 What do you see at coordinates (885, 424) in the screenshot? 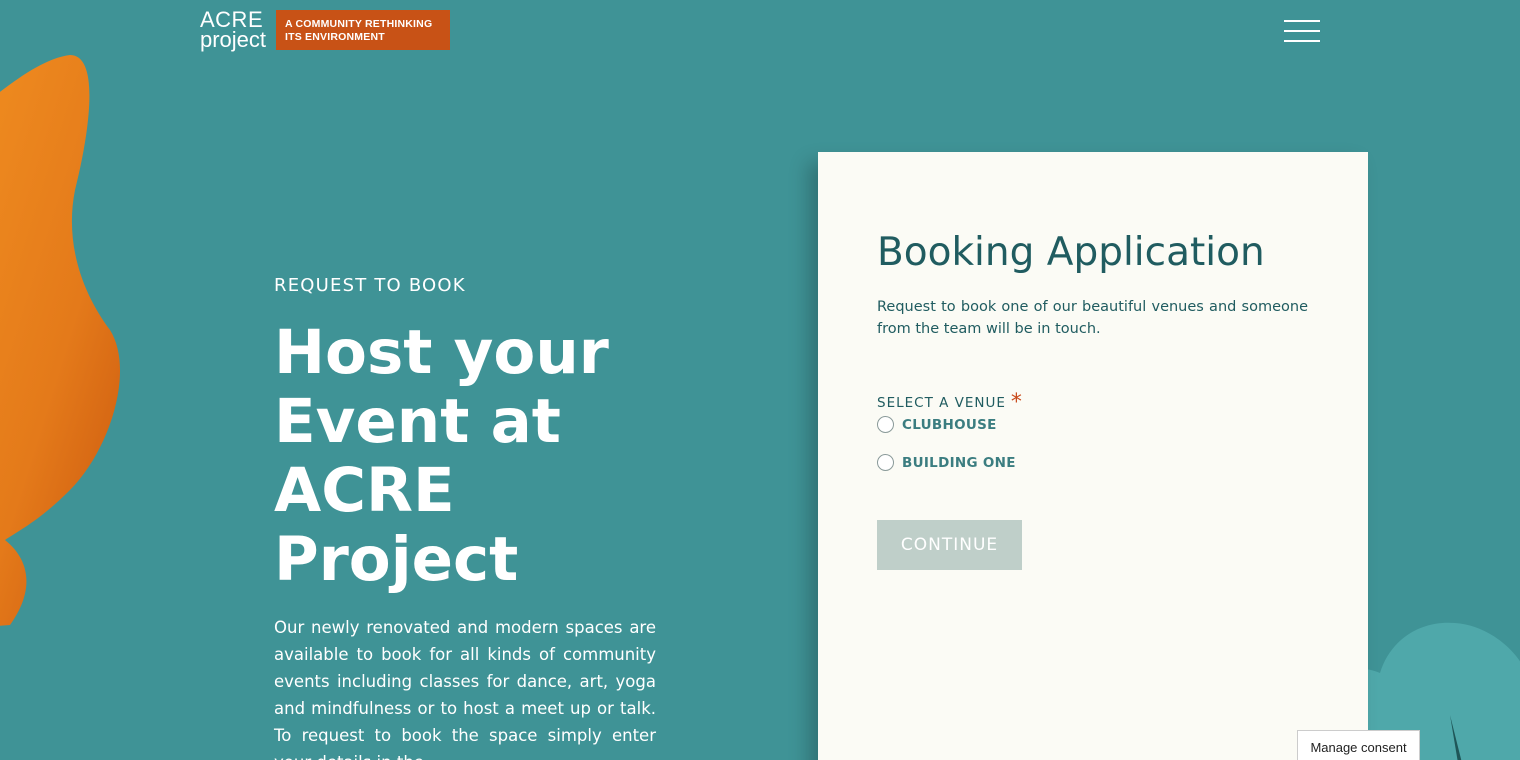
I see `clubhouse-radio` at bounding box center [885, 424].